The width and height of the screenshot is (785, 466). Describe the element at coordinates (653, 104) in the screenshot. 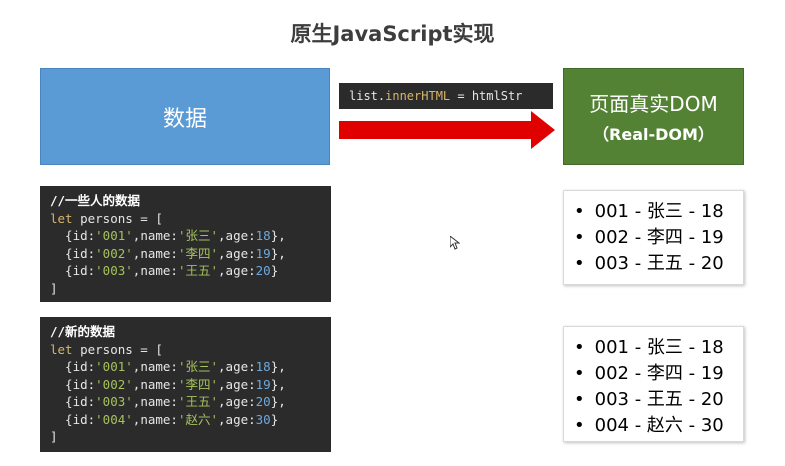

I see `real-dom-title: 页面真实DOM` at that location.